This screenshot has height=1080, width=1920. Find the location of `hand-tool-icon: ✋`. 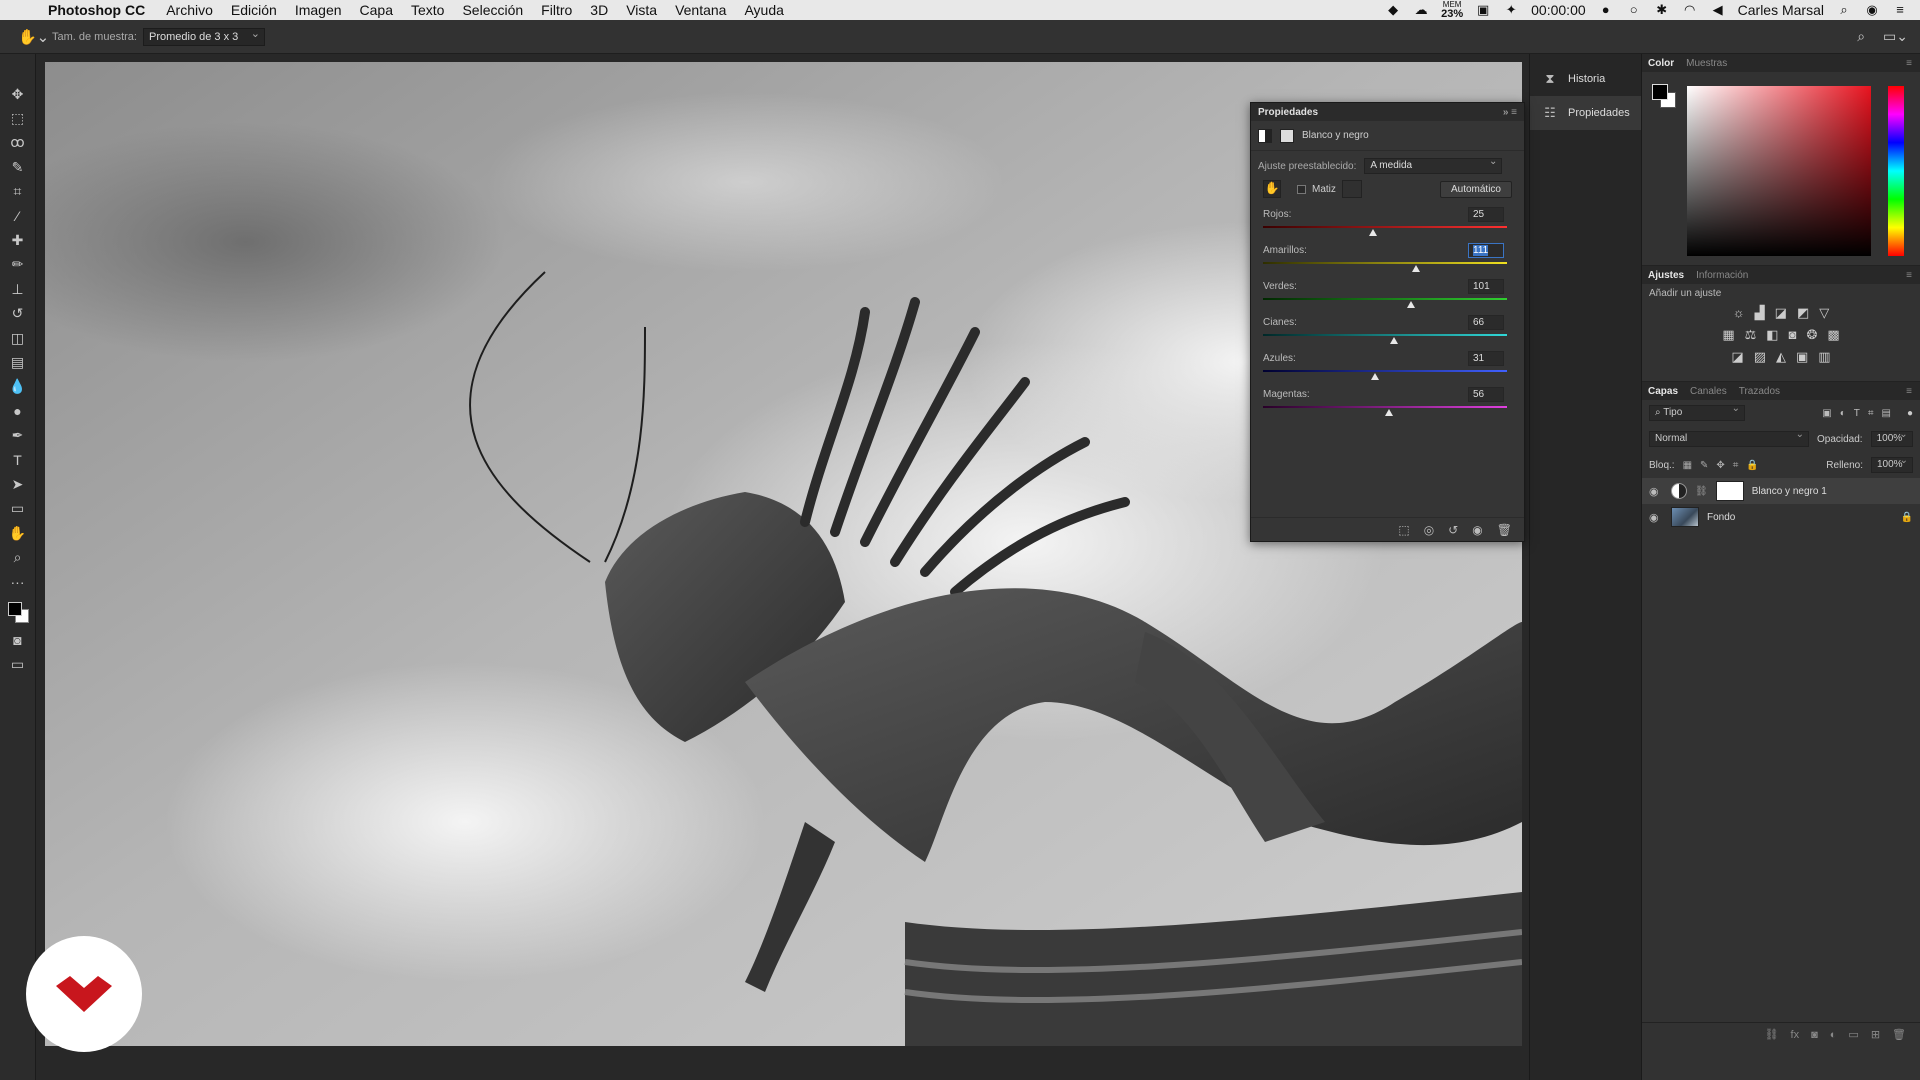

hand-tool-icon: ✋ is located at coordinates (18, 533).